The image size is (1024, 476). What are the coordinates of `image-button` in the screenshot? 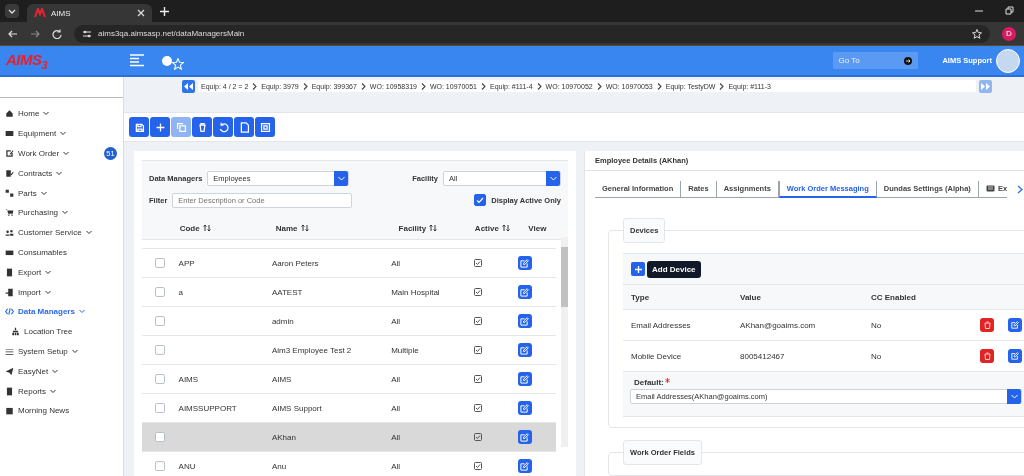 It's located at (265, 127).